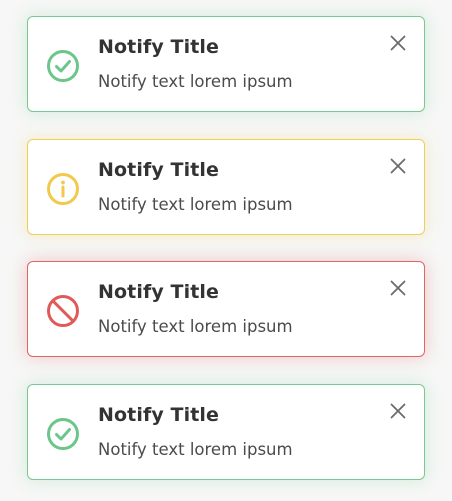  I want to click on prohibited-circle-icon, so click(63, 311).